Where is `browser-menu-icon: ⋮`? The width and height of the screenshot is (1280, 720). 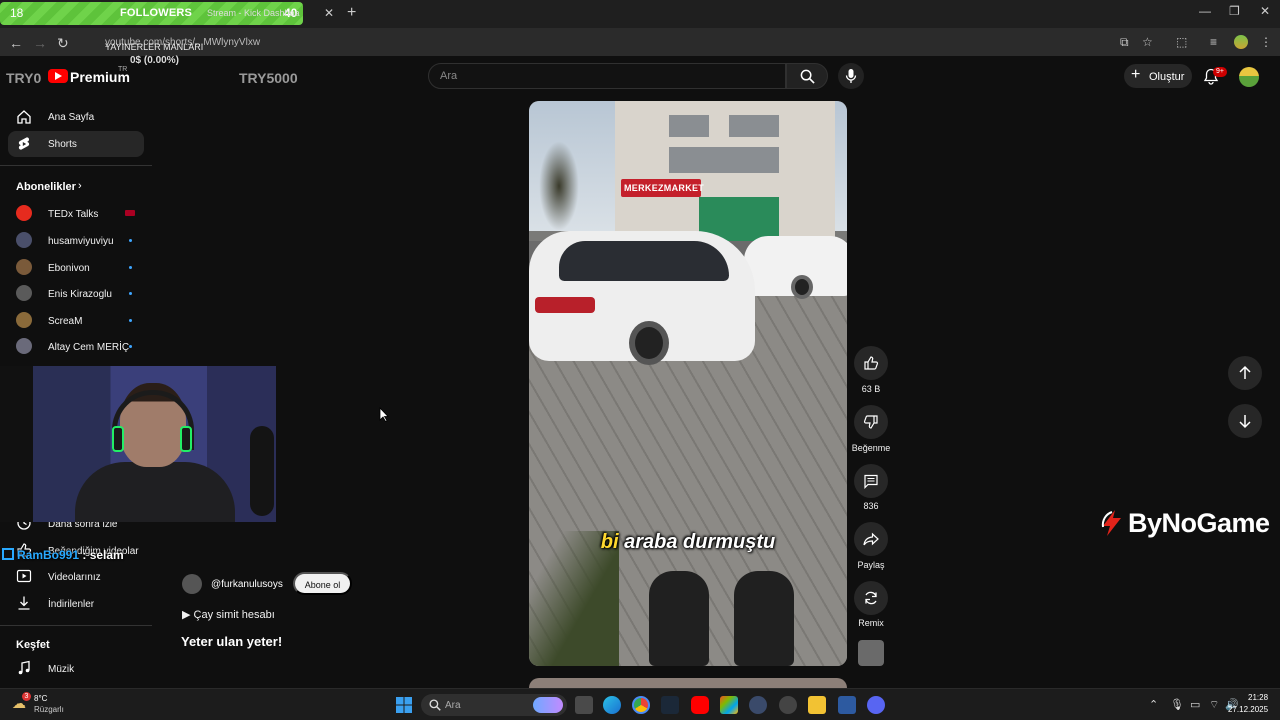 browser-menu-icon: ⋮ is located at coordinates (1266, 42).